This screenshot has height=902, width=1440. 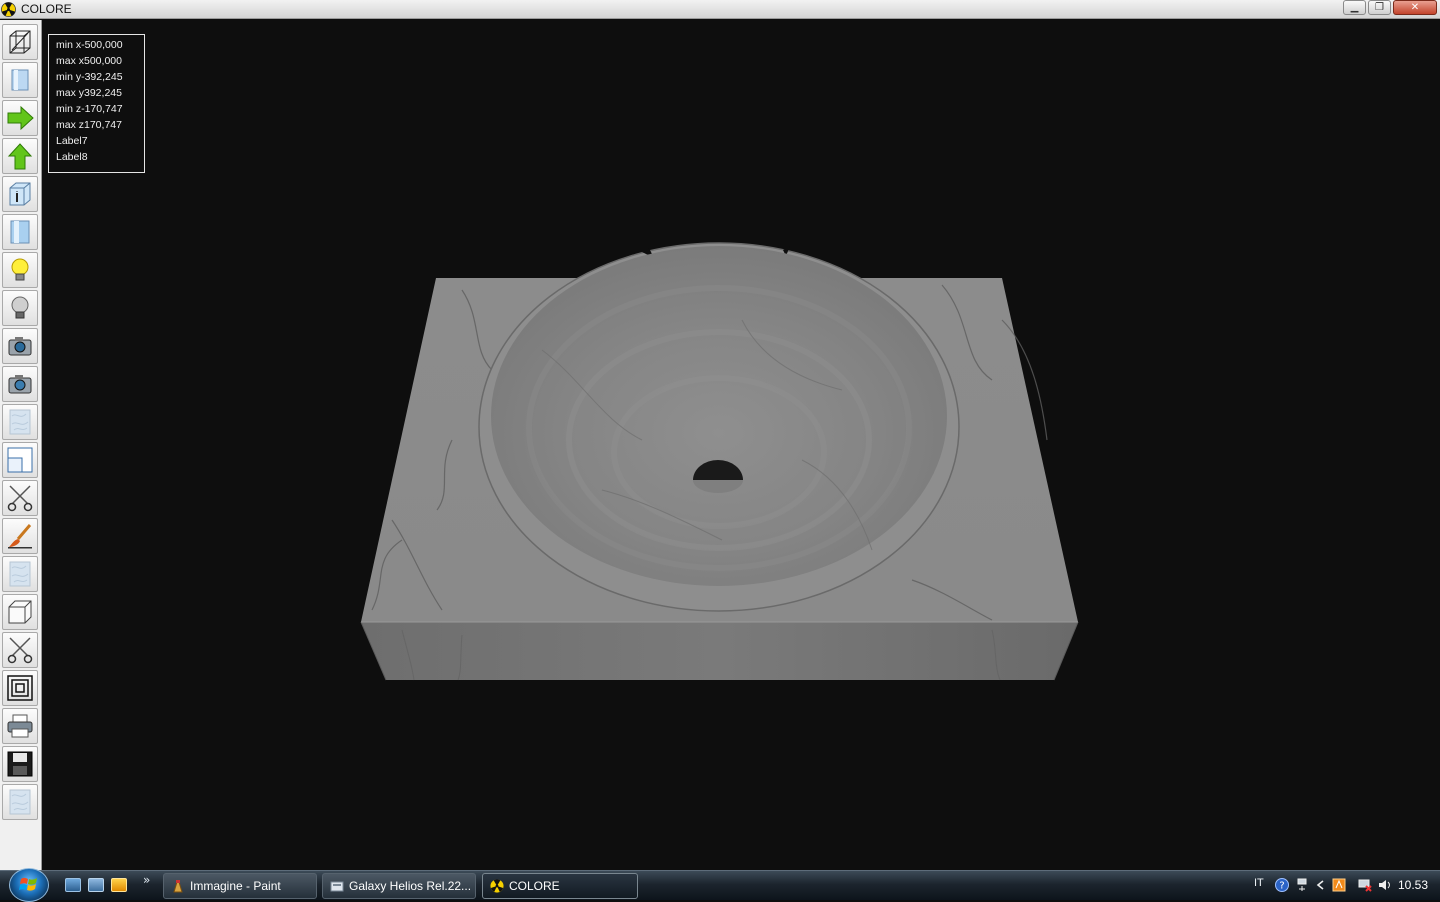 I want to click on language-indicator: IT, so click(x=1259, y=883).